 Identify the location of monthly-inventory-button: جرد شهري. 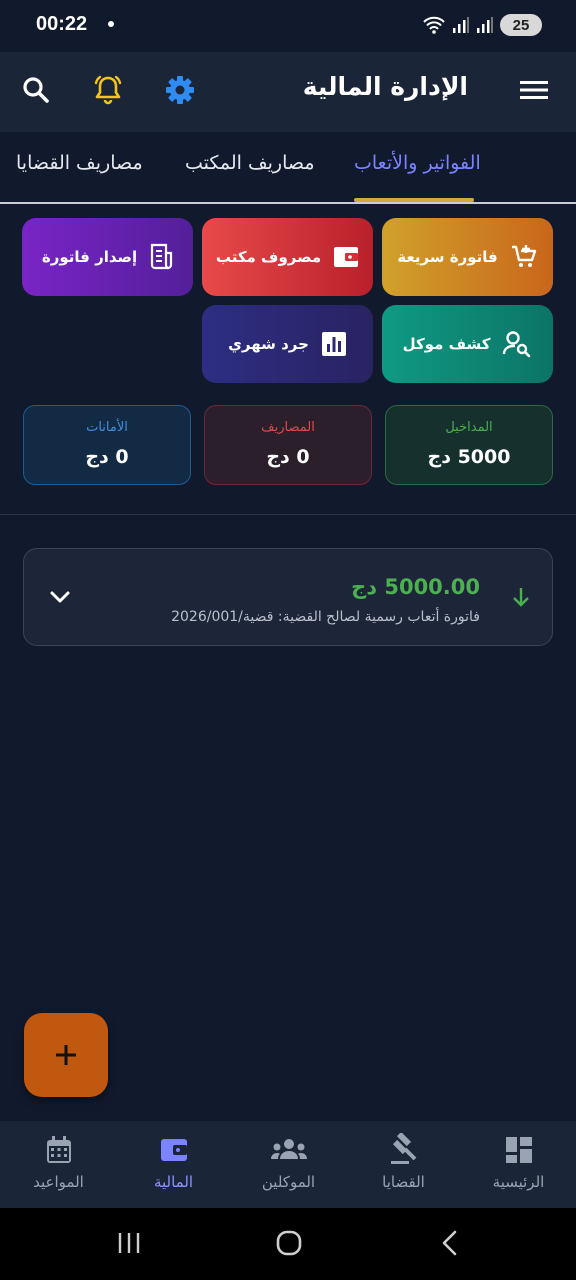
(287, 344).